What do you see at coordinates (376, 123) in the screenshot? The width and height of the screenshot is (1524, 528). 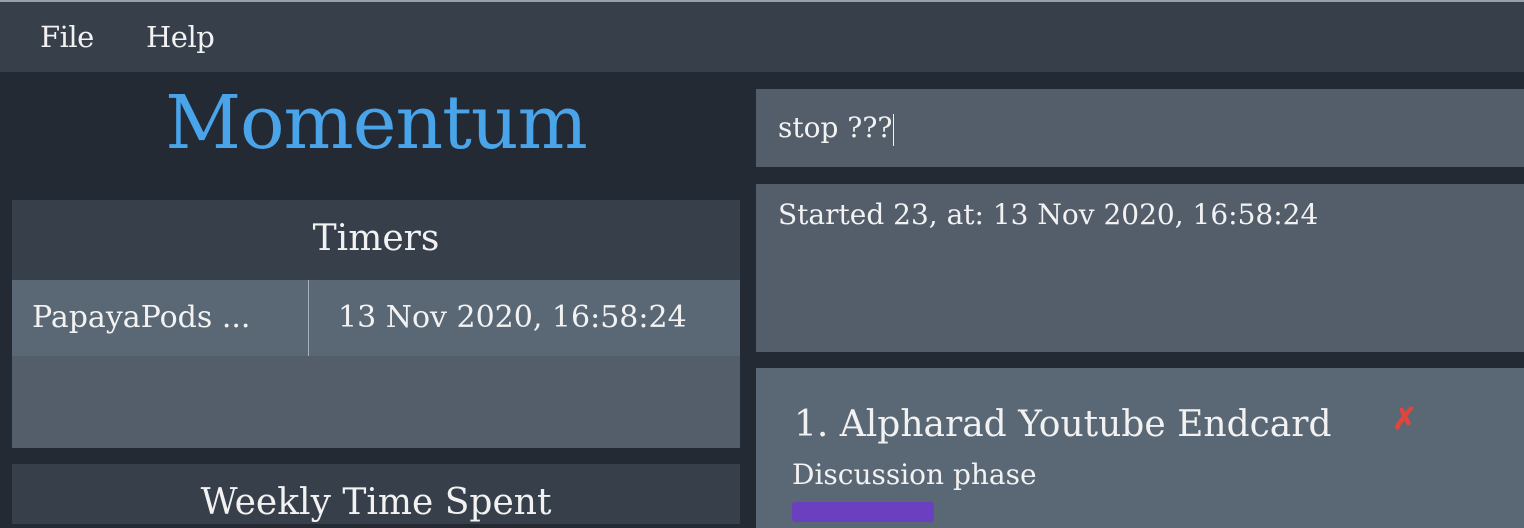 I see `app-title: Momentum` at bounding box center [376, 123].